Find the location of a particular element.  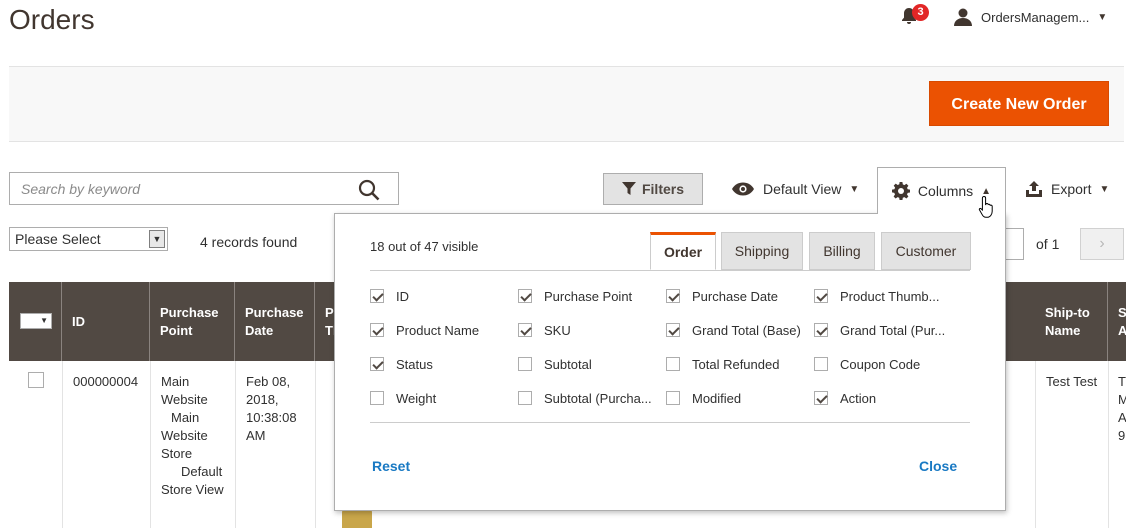

mass-action-value: Please Select is located at coordinates (58, 239).